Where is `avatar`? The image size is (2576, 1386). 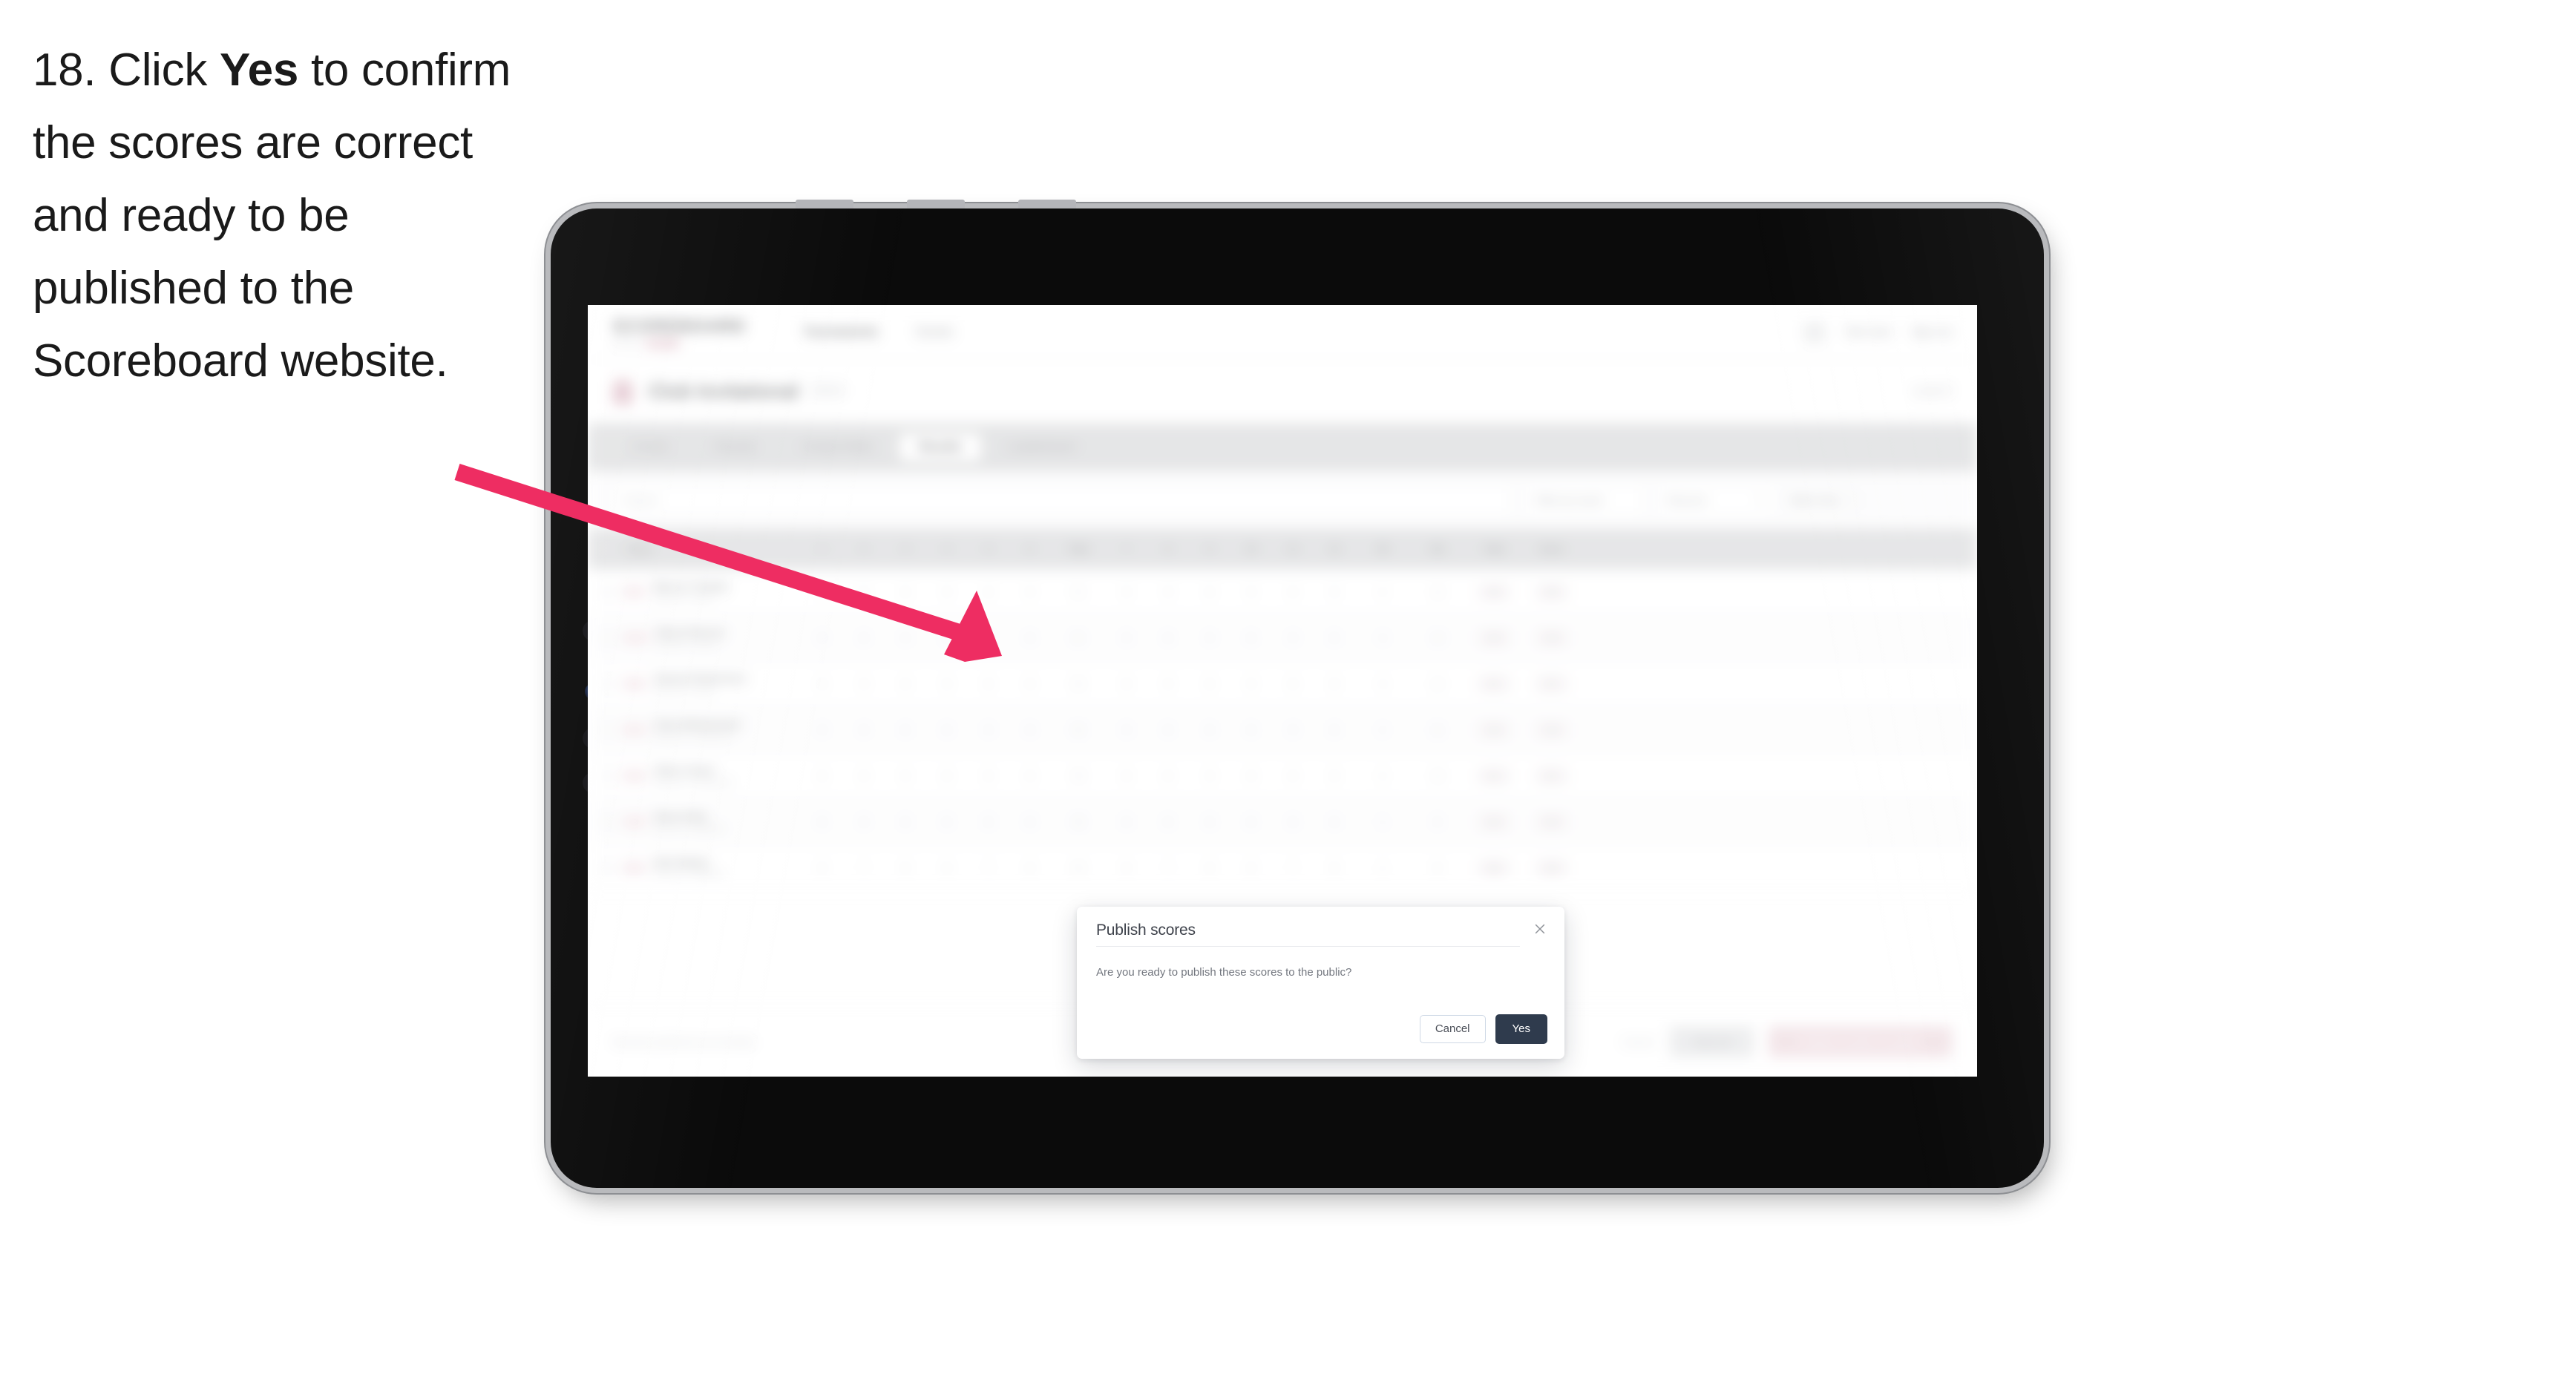
avatar is located at coordinates (1814, 332).